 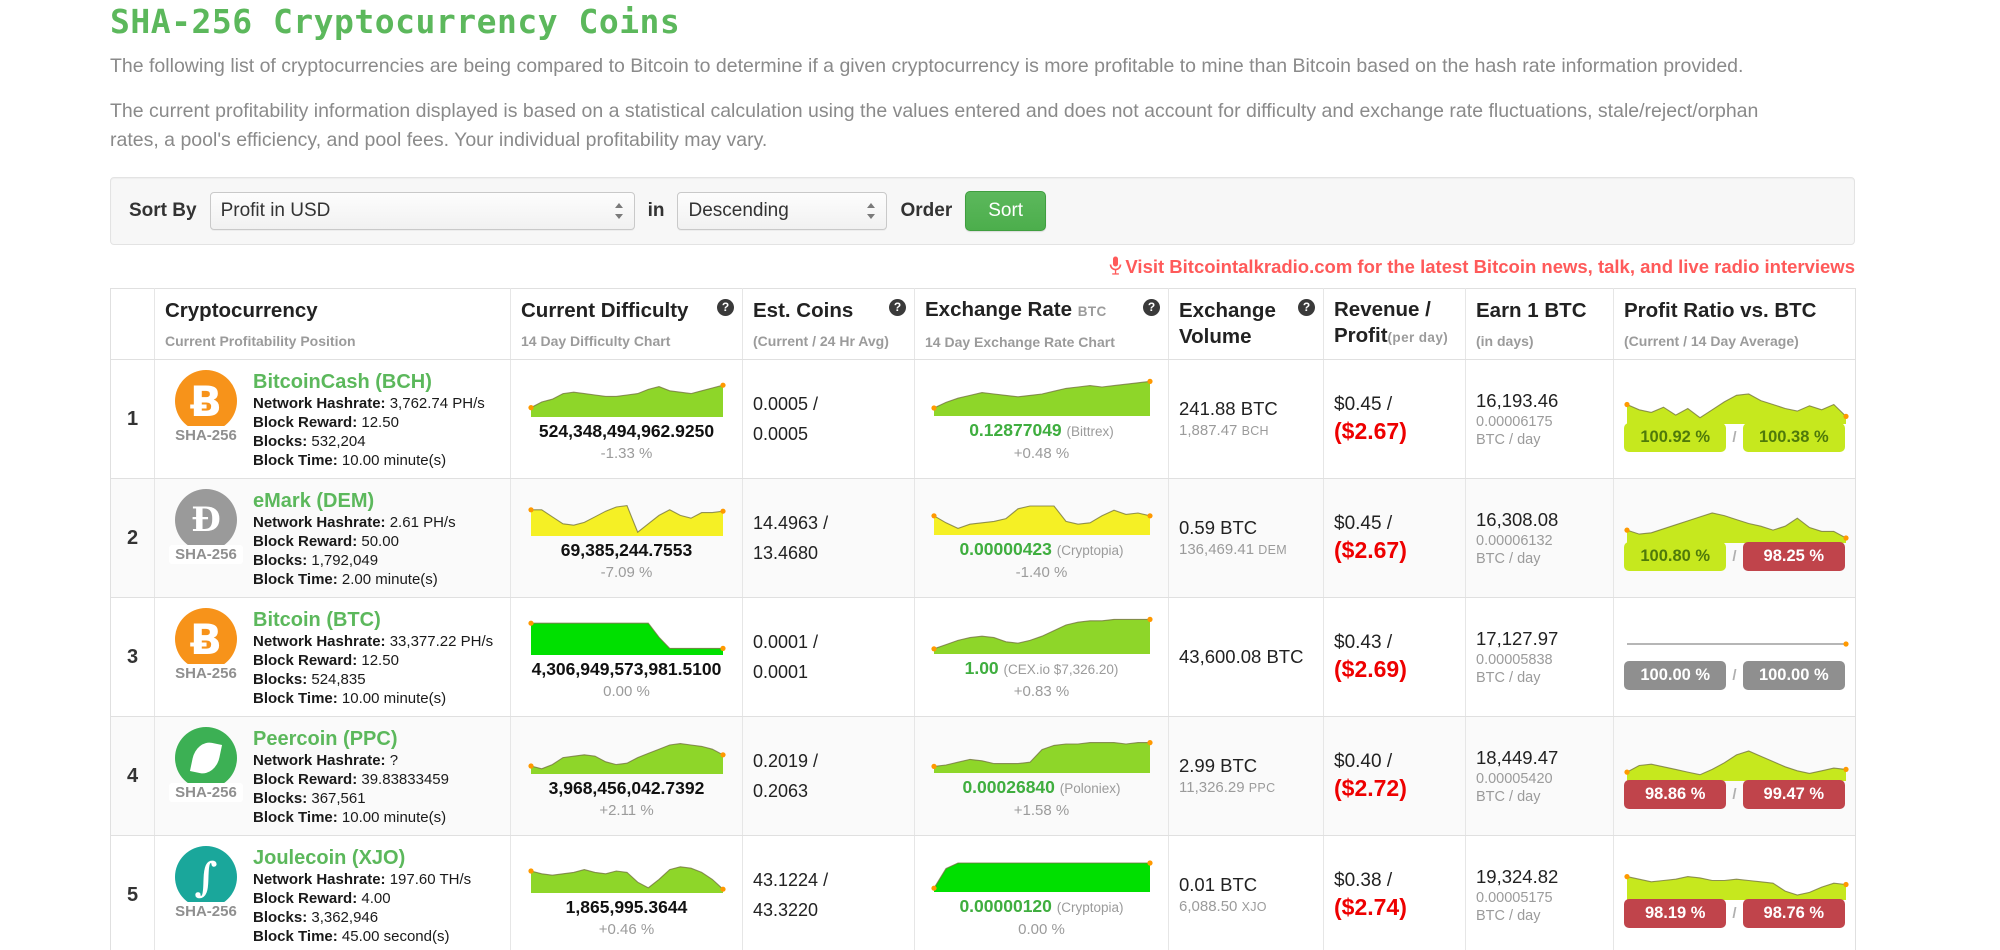 What do you see at coordinates (309, 441) in the screenshot?
I see `coin-blocks: Blocks: 532,204` at bounding box center [309, 441].